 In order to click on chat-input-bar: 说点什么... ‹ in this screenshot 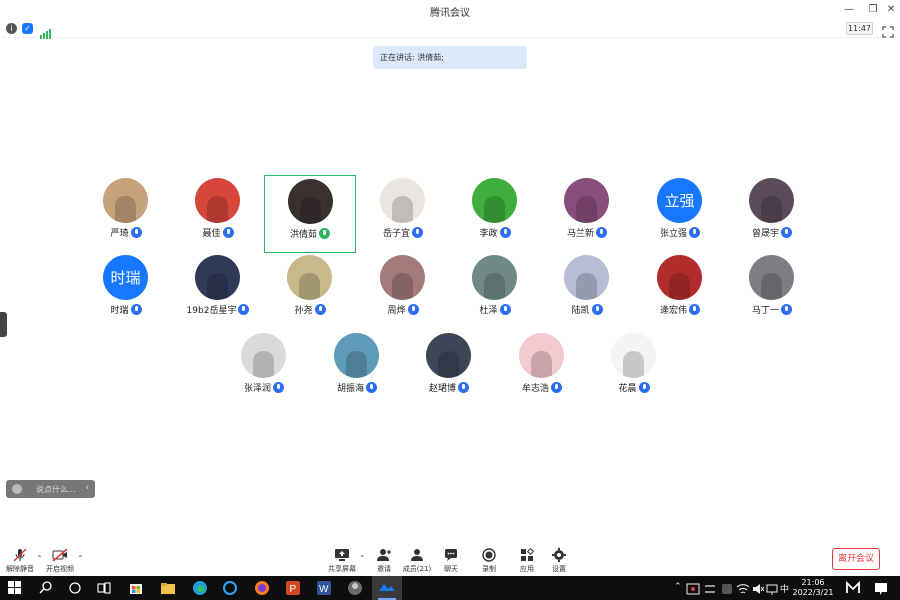, I will do `click(50, 489)`.